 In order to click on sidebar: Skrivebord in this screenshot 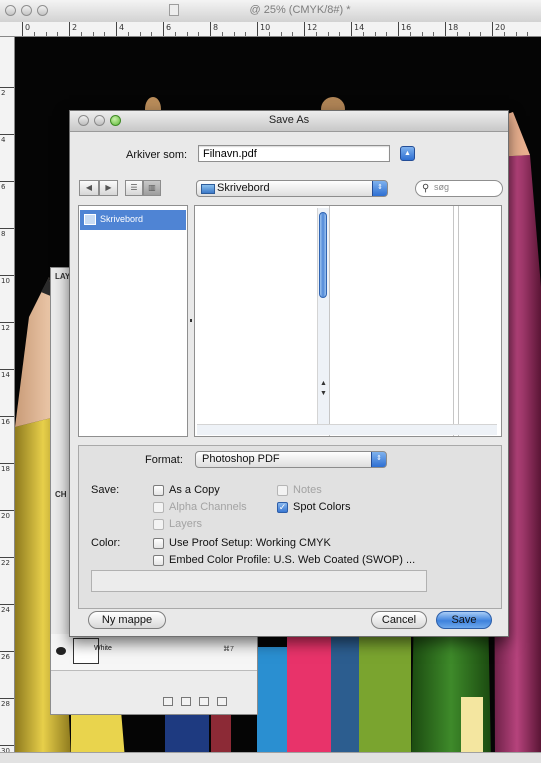, I will do `click(133, 321)`.